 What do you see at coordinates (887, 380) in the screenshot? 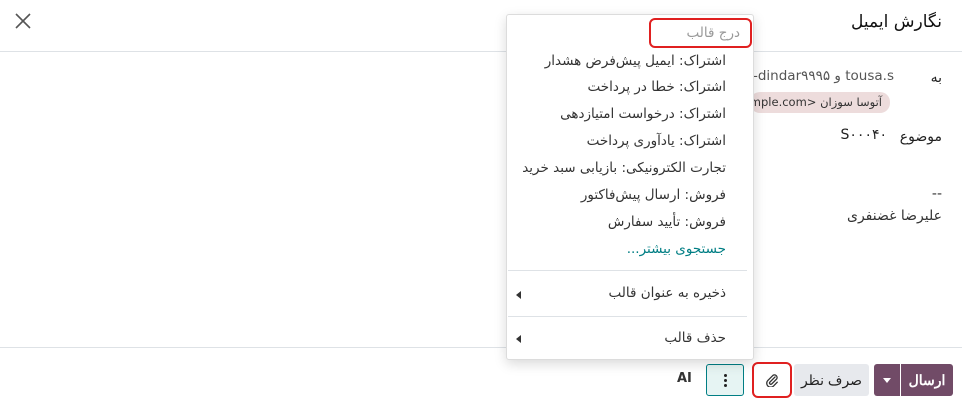
I see `send-options-caret-icon` at bounding box center [887, 380].